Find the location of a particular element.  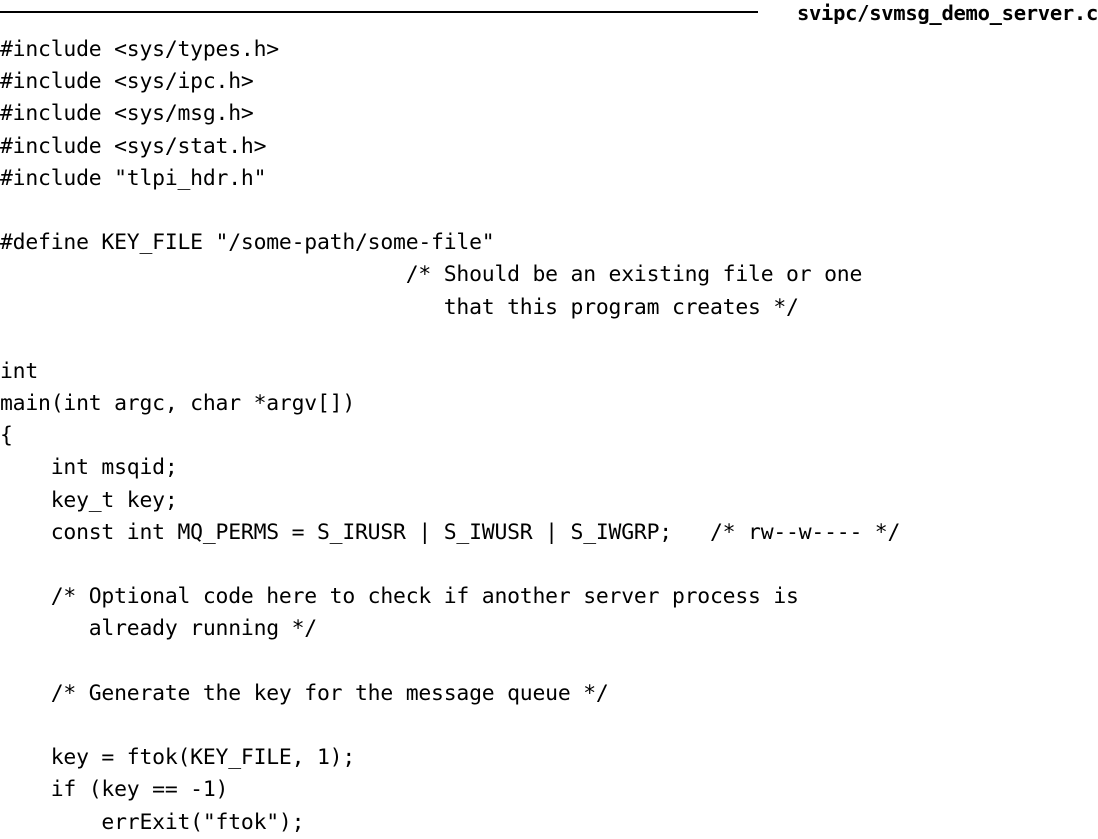

code-line: already running */ is located at coordinates (158, 629).